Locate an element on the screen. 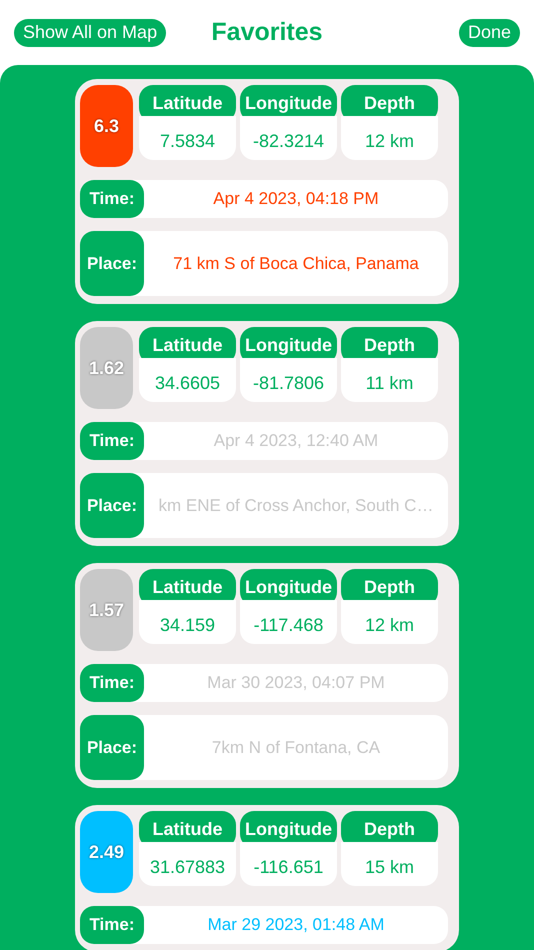 This screenshot has width=534, height=950. show-all-on-map-button: Show All on Map is located at coordinates (90, 32).